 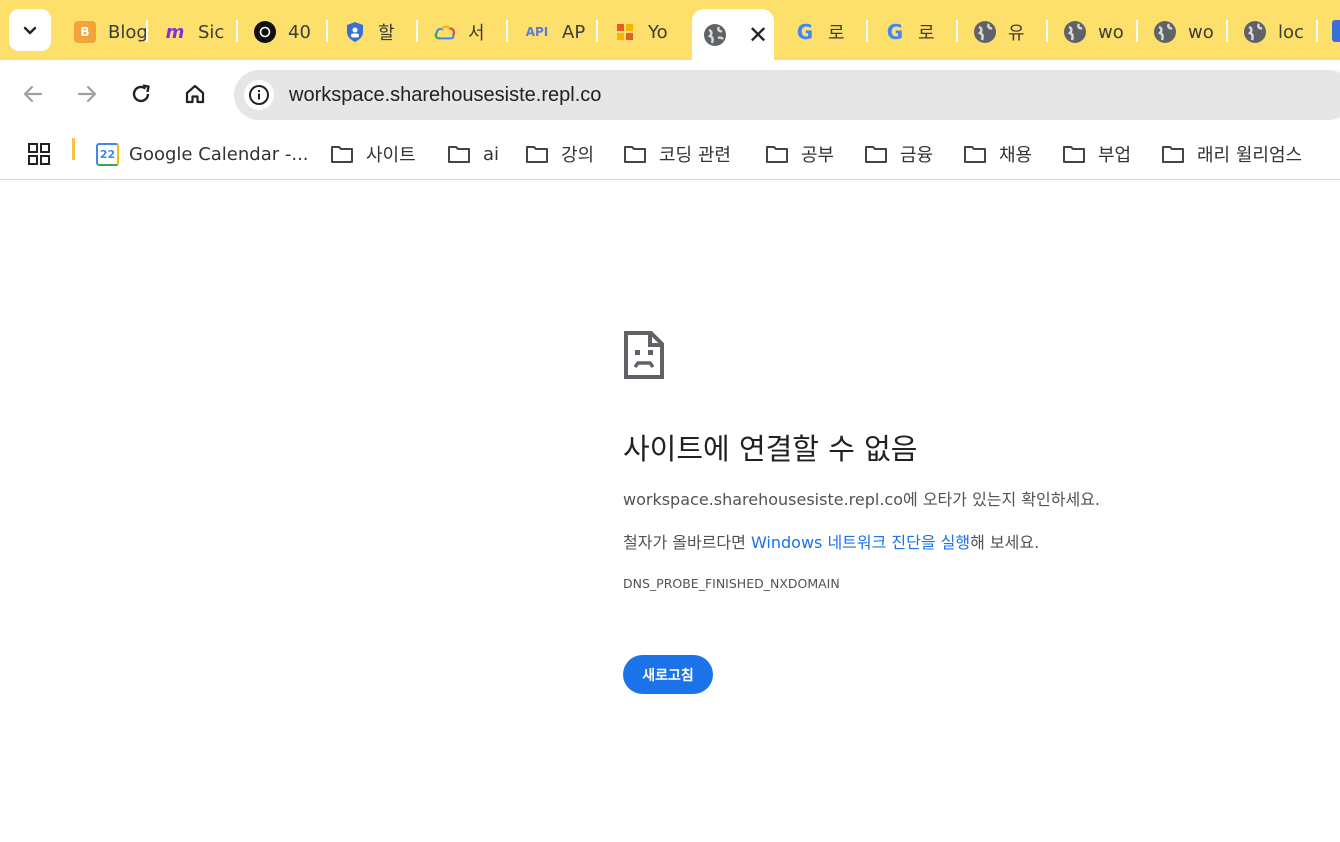 What do you see at coordinates (259, 95) in the screenshot?
I see `site-info-icon` at bounding box center [259, 95].